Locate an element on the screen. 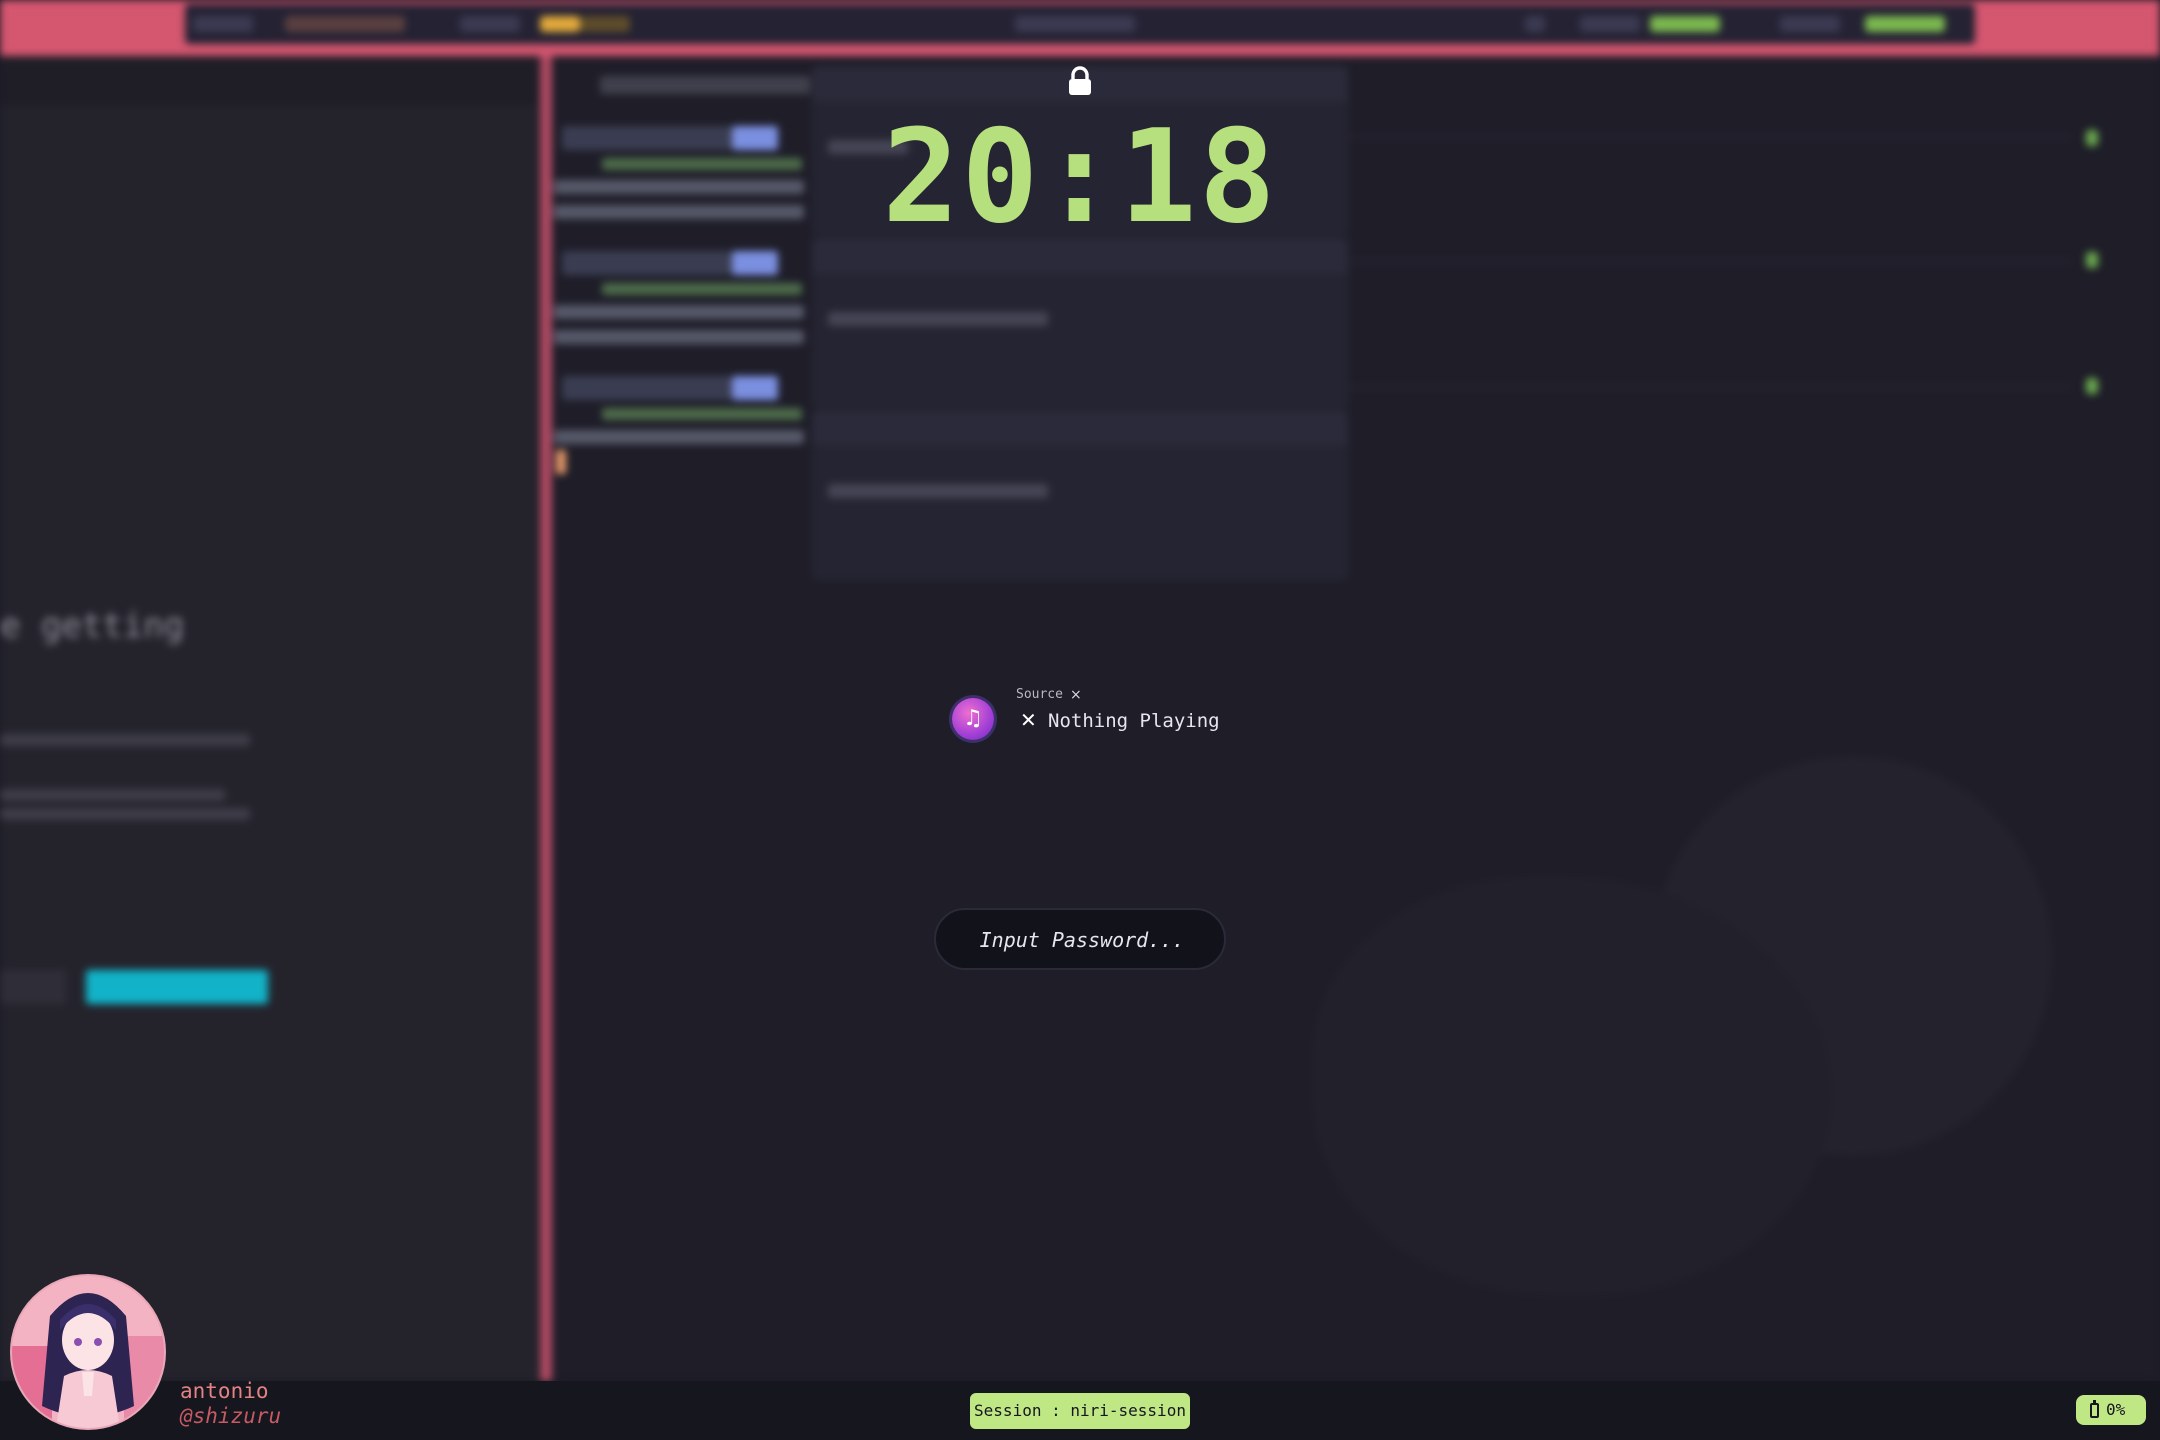  source-close-button: × is located at coordinates (1076, 695).